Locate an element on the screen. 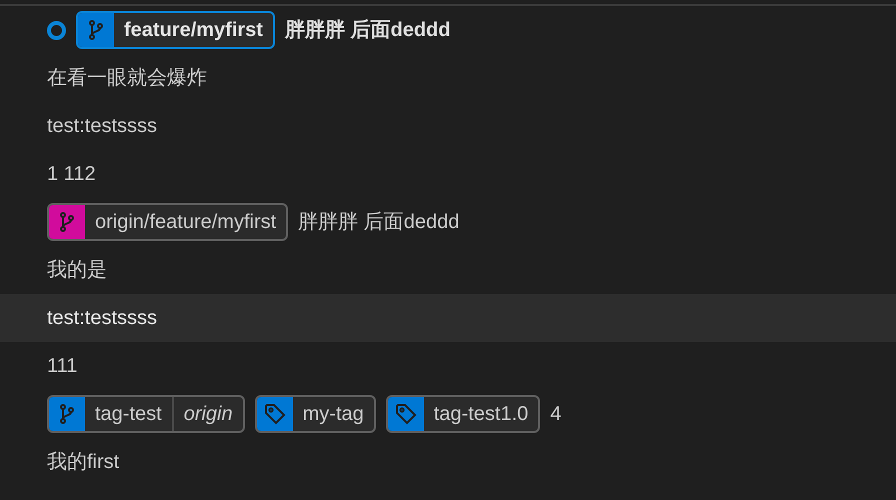 The height and width of the screenshot is (500, 896). commit-message: 我的是 is located at coordinates (77, 270).